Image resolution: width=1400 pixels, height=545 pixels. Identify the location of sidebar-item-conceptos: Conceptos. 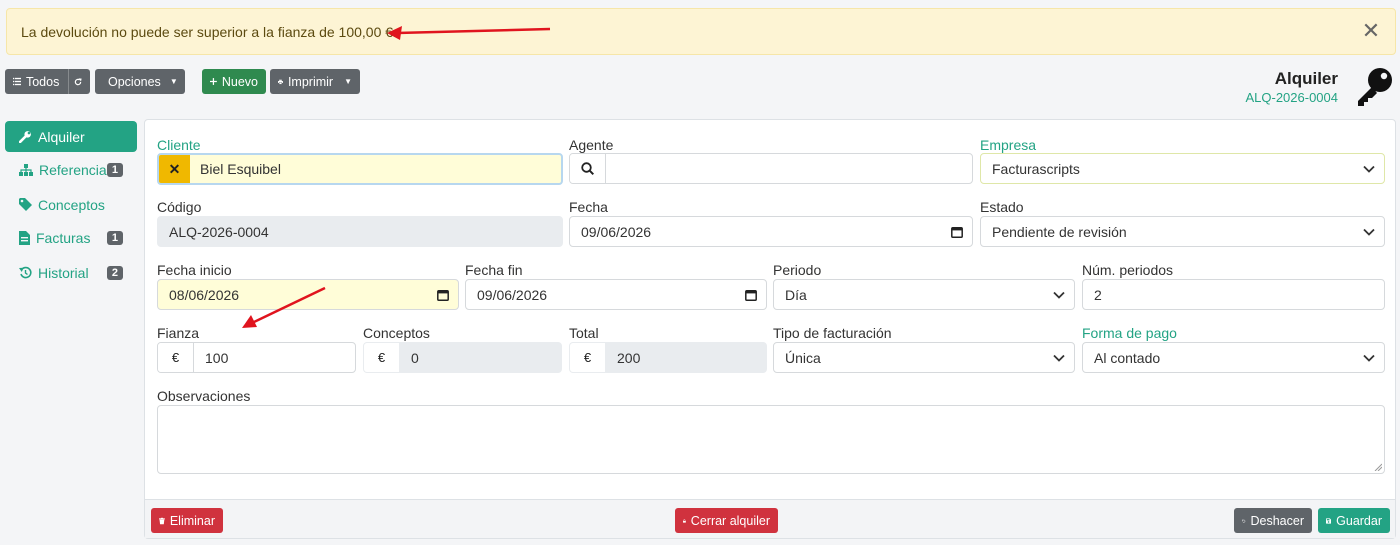
(71, 204).